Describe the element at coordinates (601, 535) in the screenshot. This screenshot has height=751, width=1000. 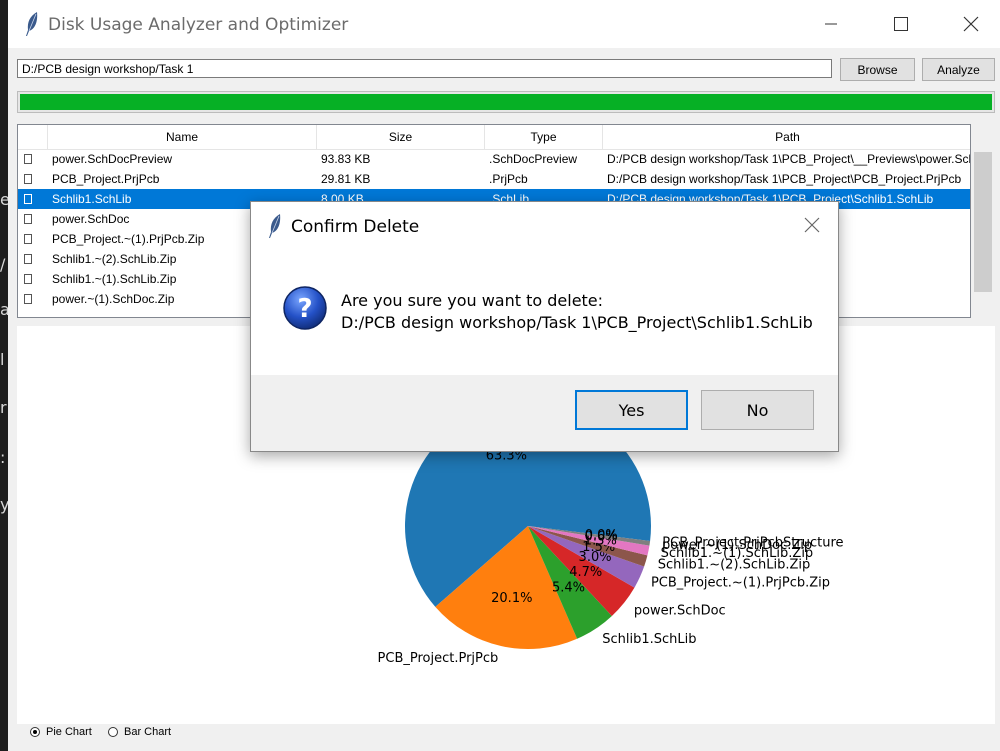
I see `pie-percent-label: 0.0%` at that location.